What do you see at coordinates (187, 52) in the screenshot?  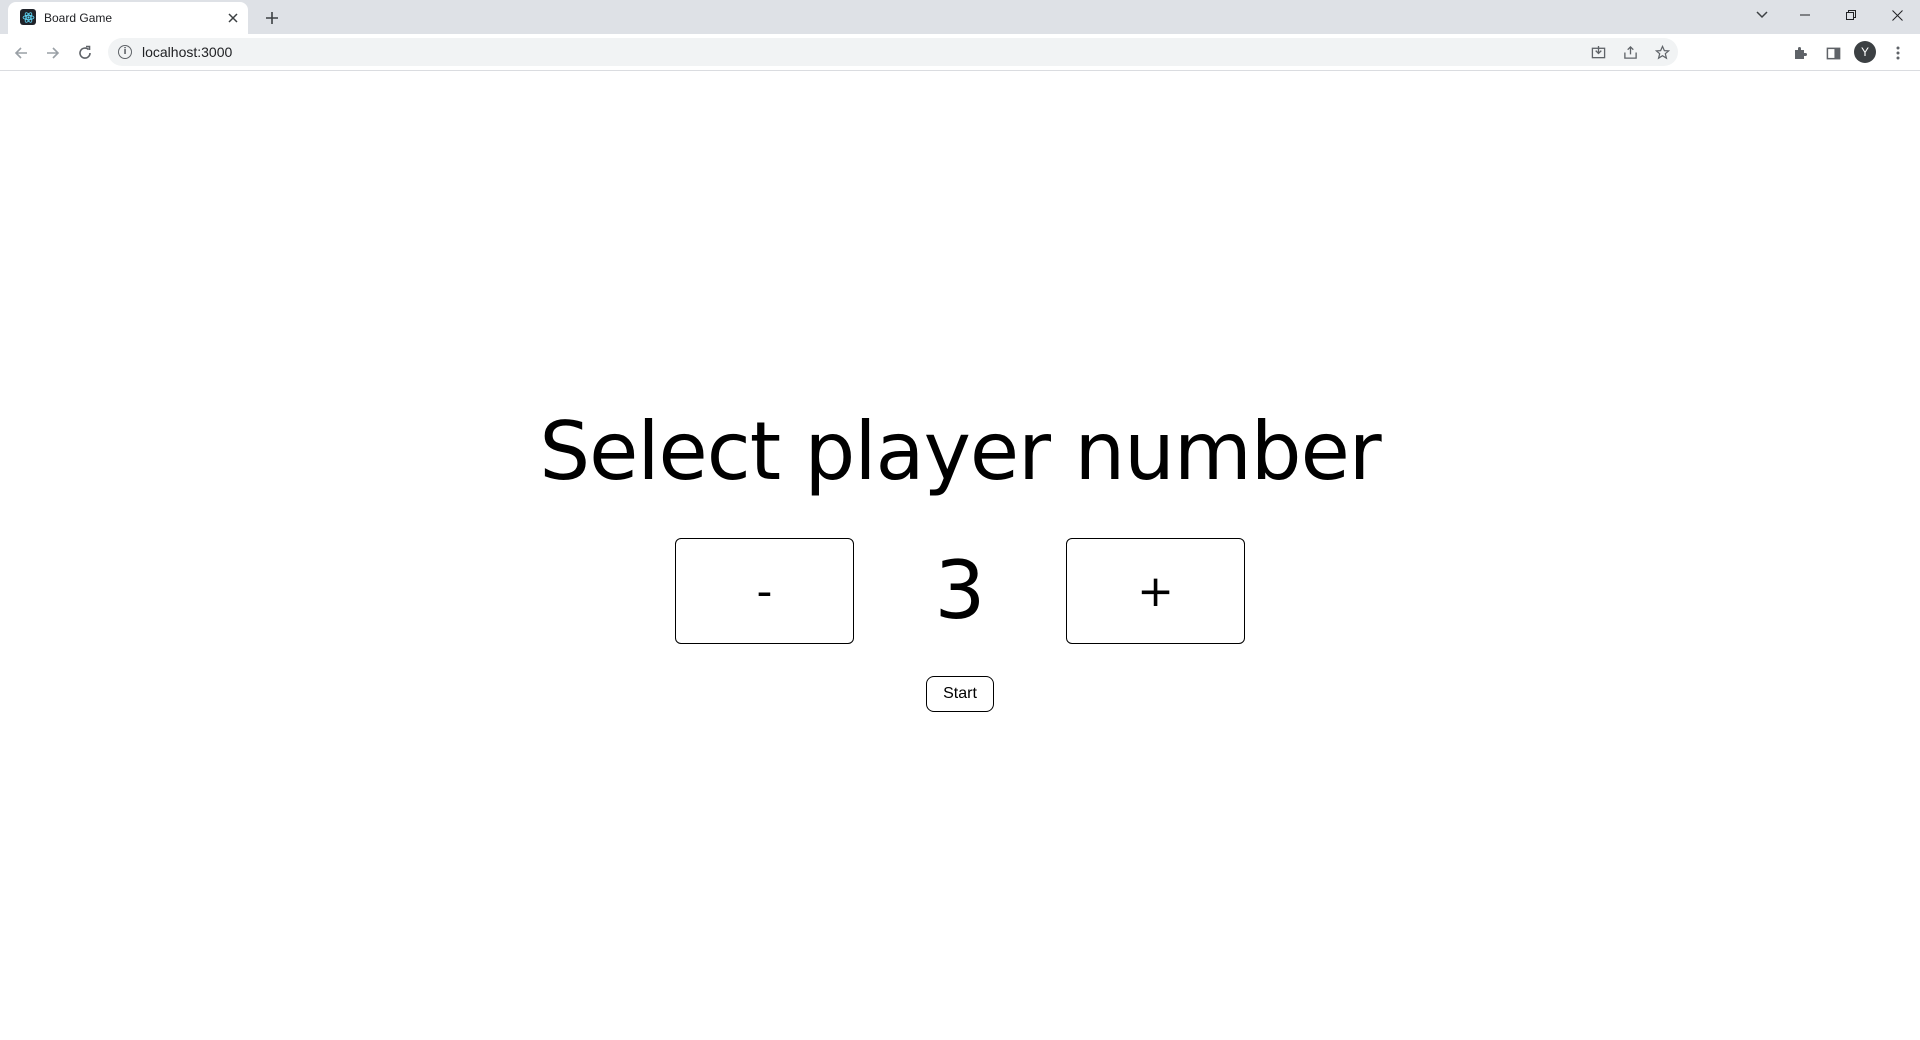 I see `url-text: localhost:3000` at bounding box center [187, 52].